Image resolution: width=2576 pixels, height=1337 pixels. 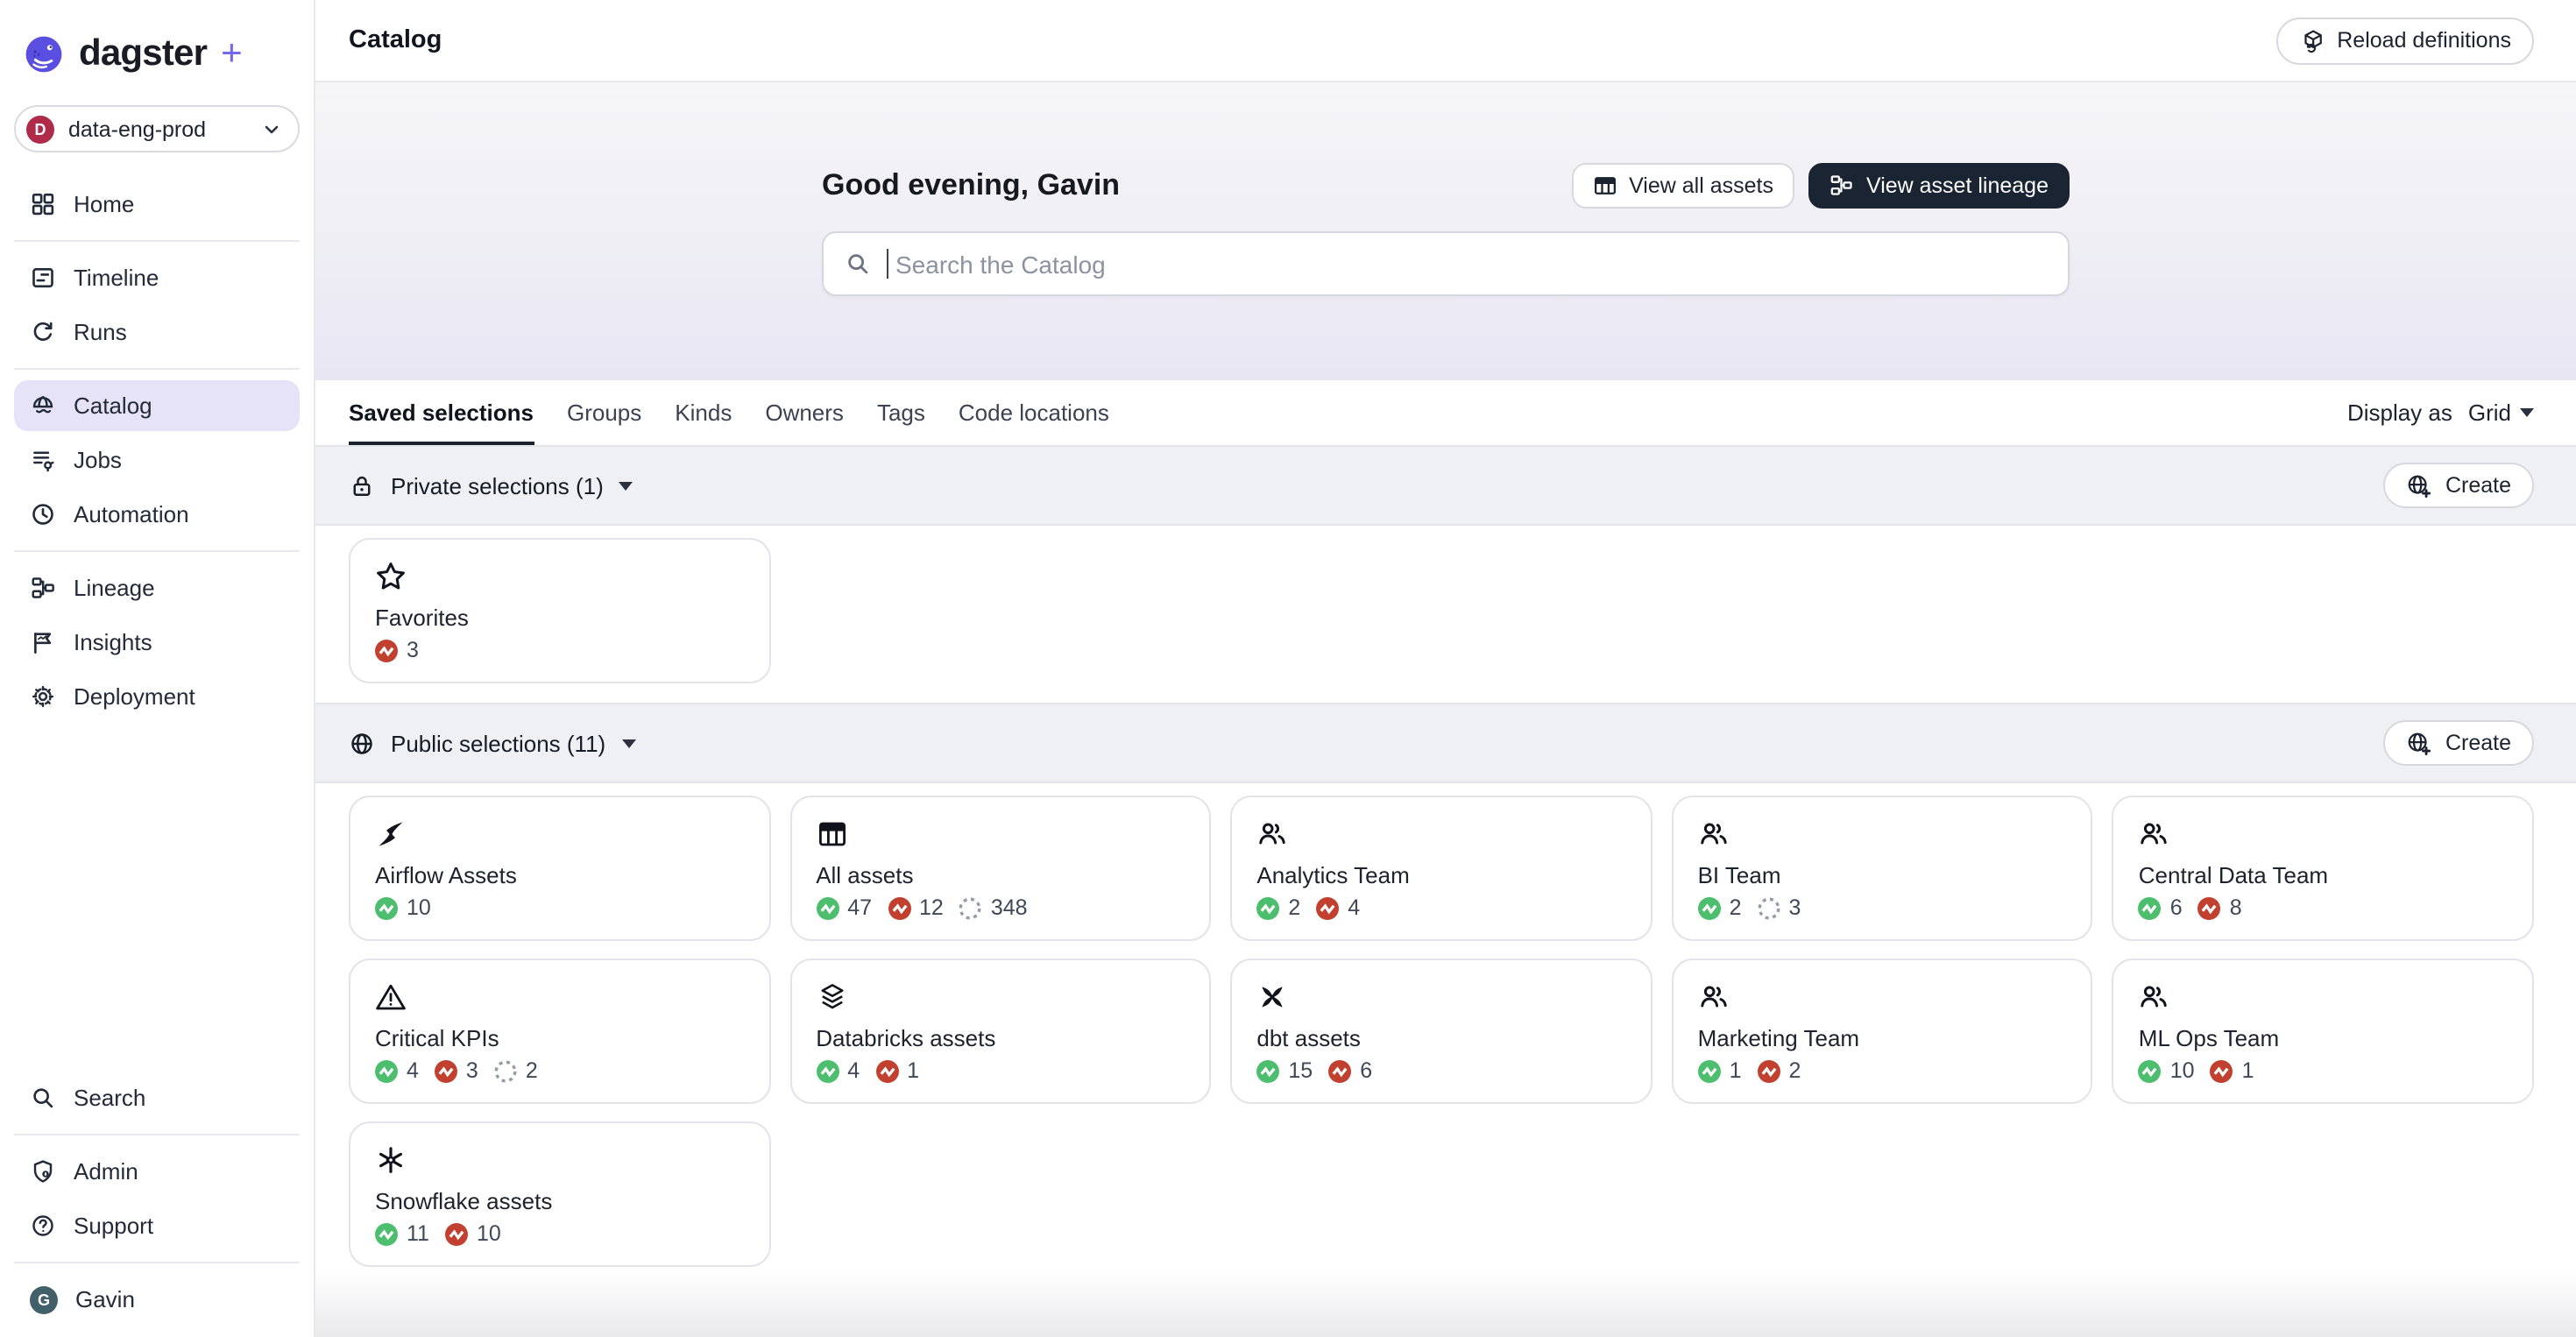 I want to click on text-cursor, so click(x=887, y=264).